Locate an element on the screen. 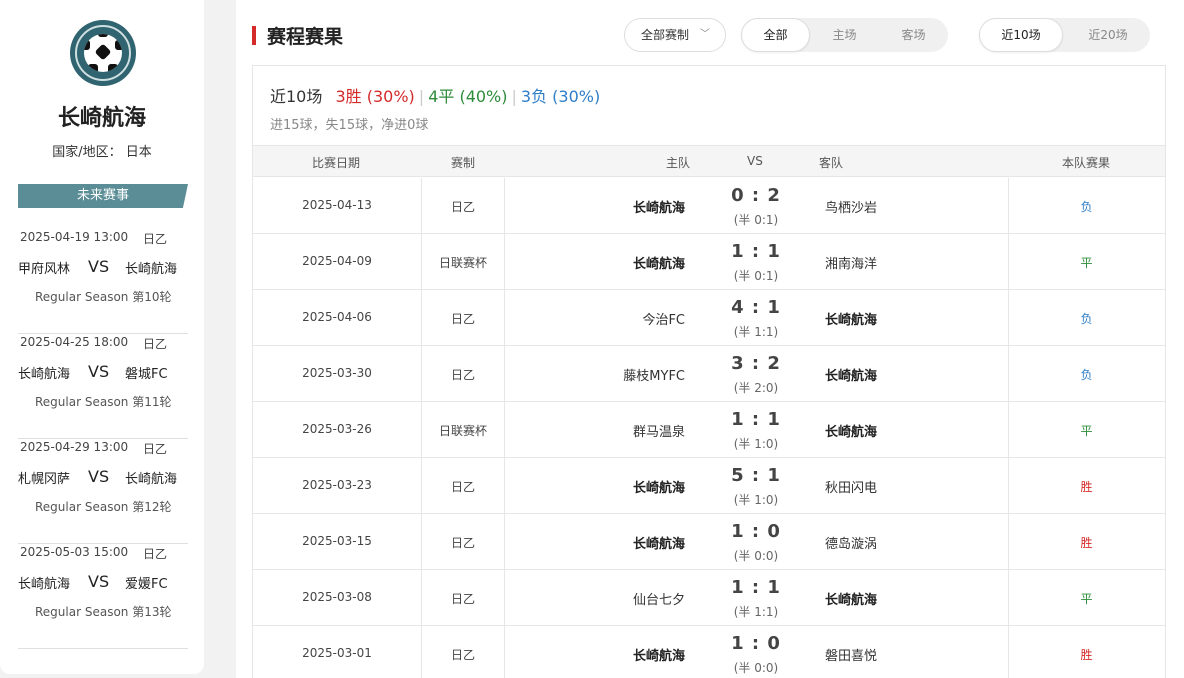 This screenshot has height=678, width=1184. goals-summary: 进15球，失15球，净进0球 is located at coordinates (349, 125).